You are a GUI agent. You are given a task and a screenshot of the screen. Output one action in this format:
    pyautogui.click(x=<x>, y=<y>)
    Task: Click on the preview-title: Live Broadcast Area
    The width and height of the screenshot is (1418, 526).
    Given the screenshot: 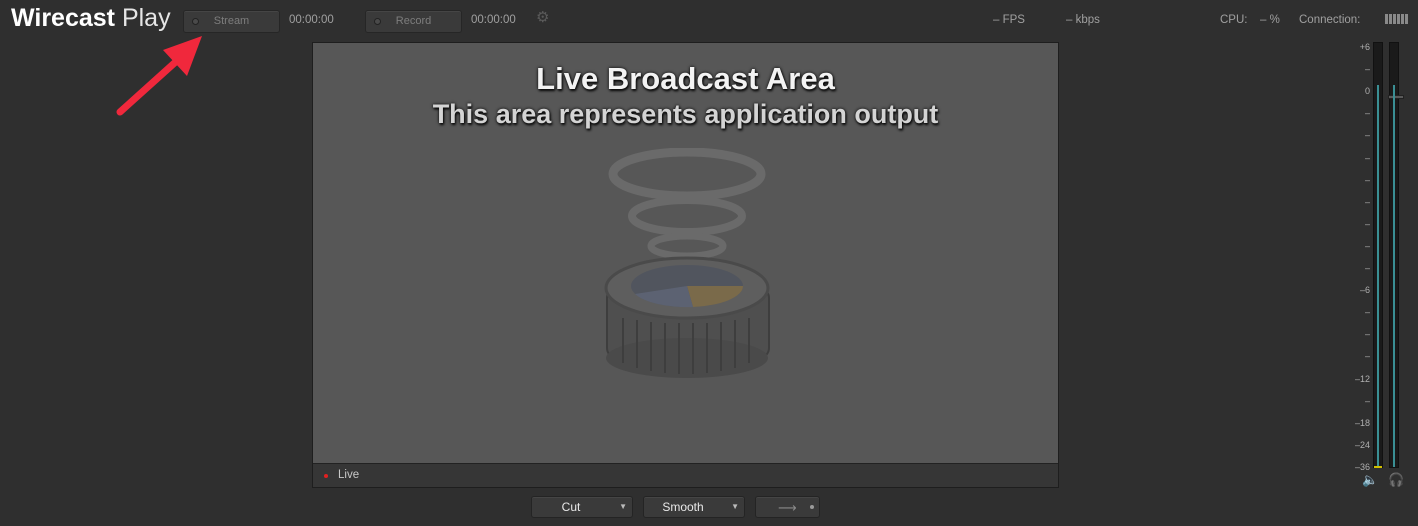 What is the action you would take?
    pyautogui.click(x=685, y=78)
    